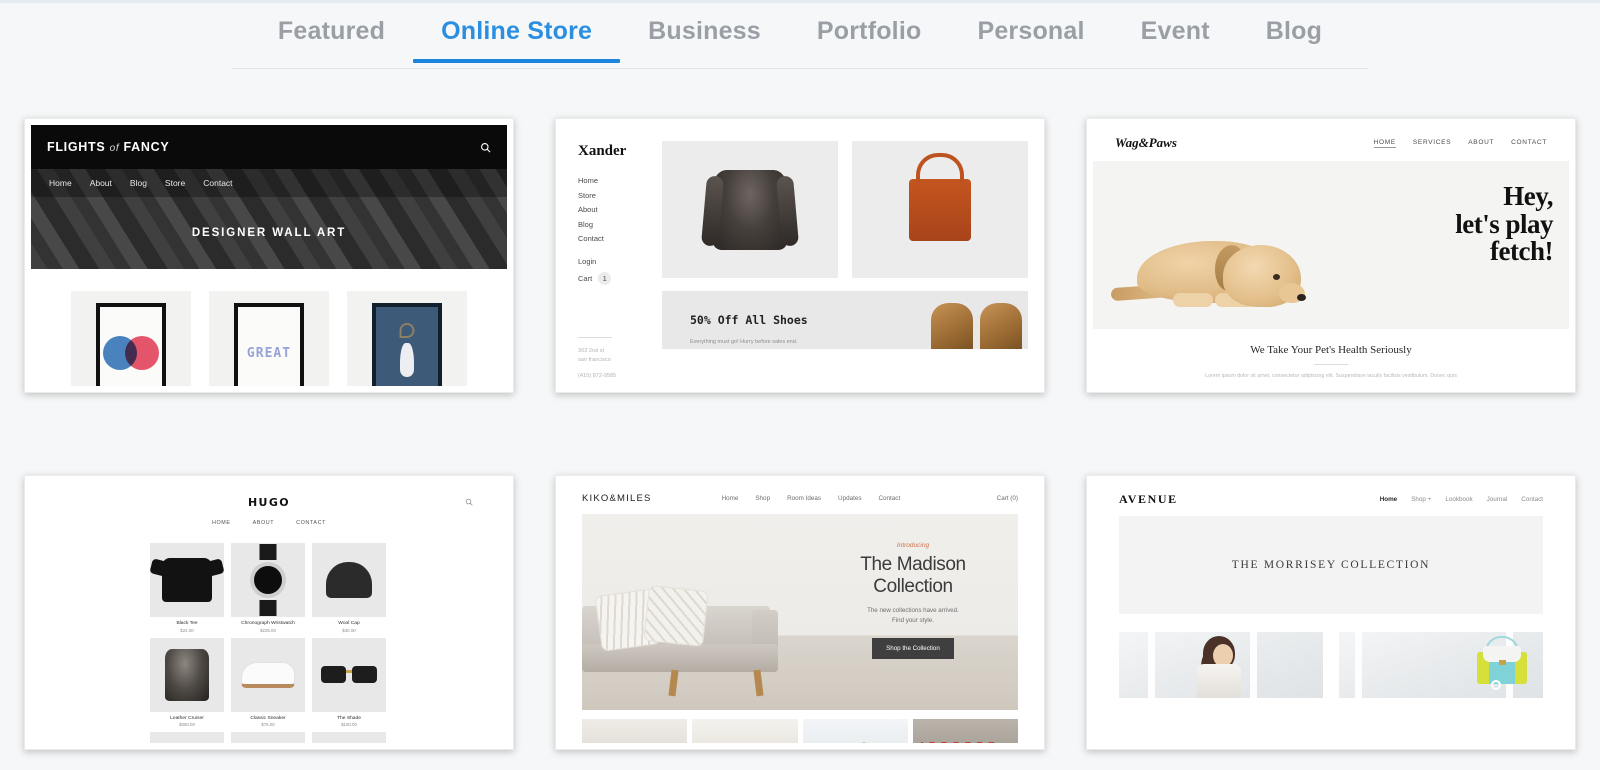 Image resolution: width=1600 pixels, height=770 pixels. I want to click on logo-main: FLIGHTS, so click(76, 147).